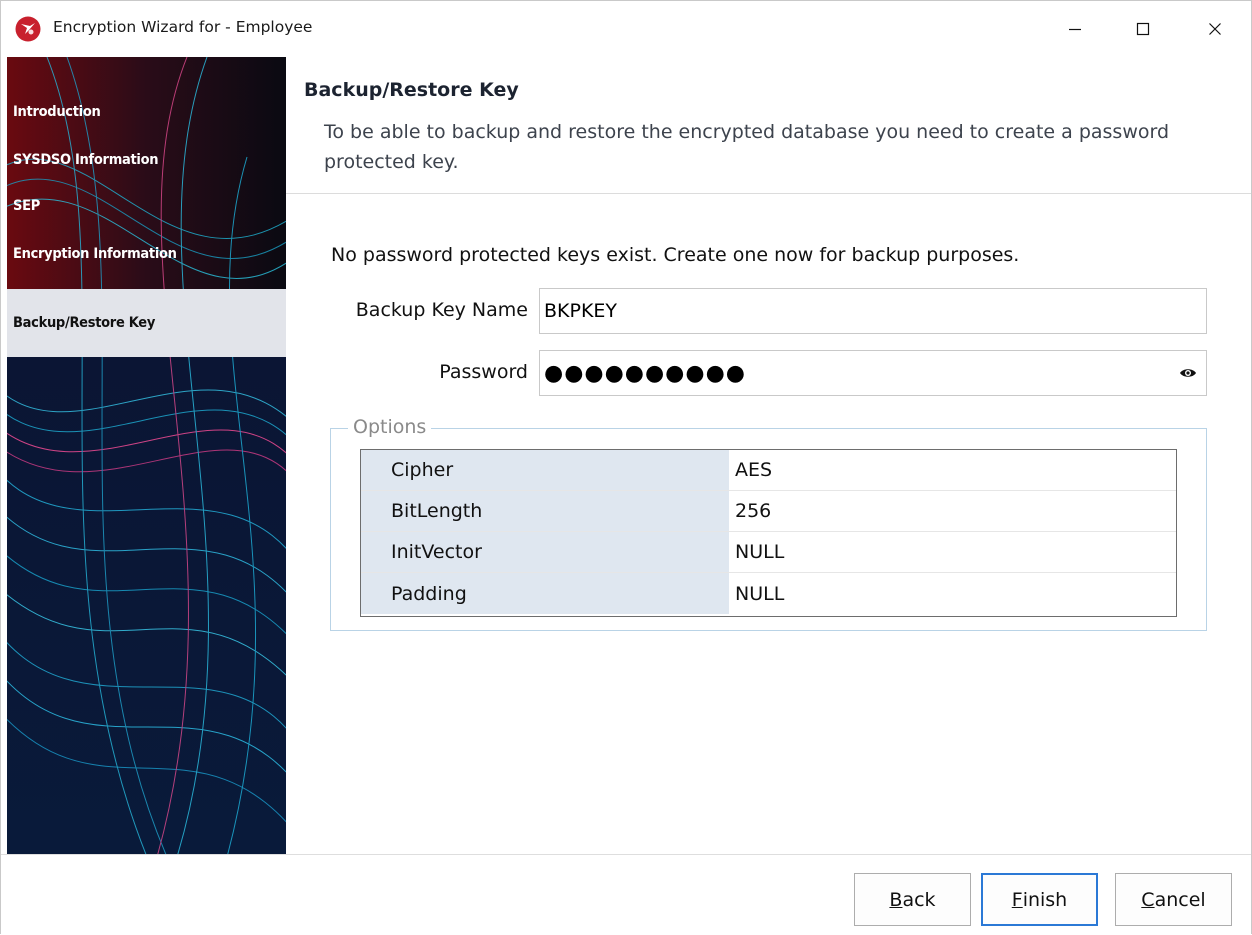  I want to click on option-row-bitlength: BitLength 256, so click(768, 511).